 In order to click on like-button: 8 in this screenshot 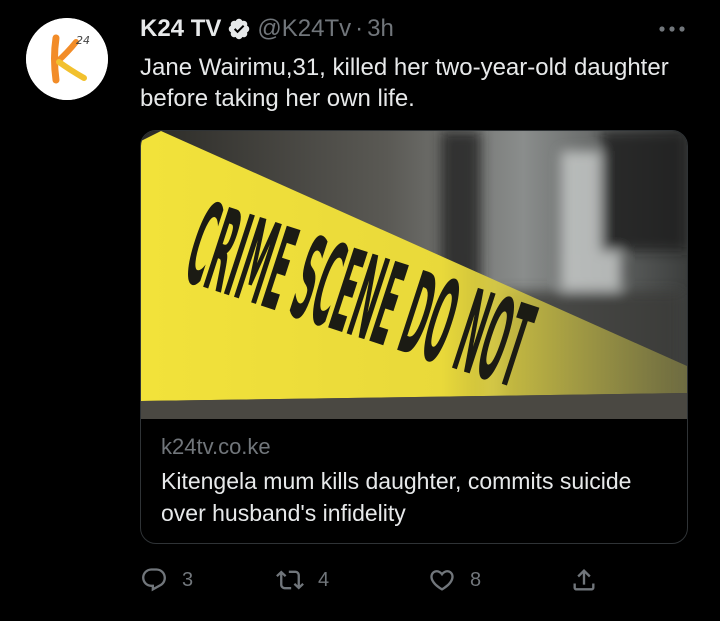, I will do `click(454, 580)`.